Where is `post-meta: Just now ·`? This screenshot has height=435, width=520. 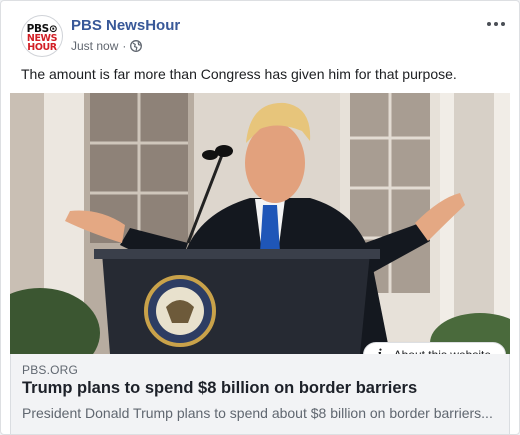 post-meta: Just now · is located at coordinates (107, 46).